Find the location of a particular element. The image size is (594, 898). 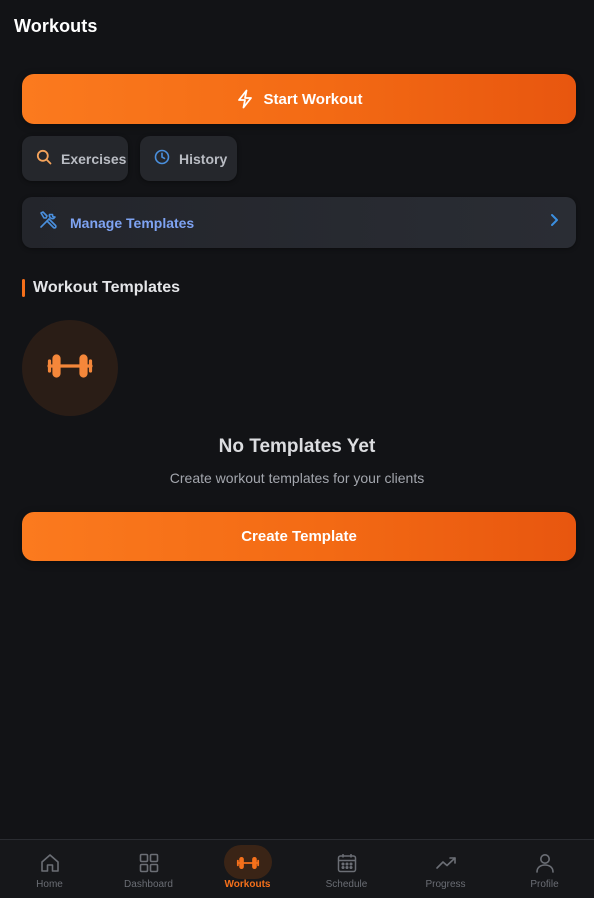

section-accent-bar is located at coordinates (23, 288).